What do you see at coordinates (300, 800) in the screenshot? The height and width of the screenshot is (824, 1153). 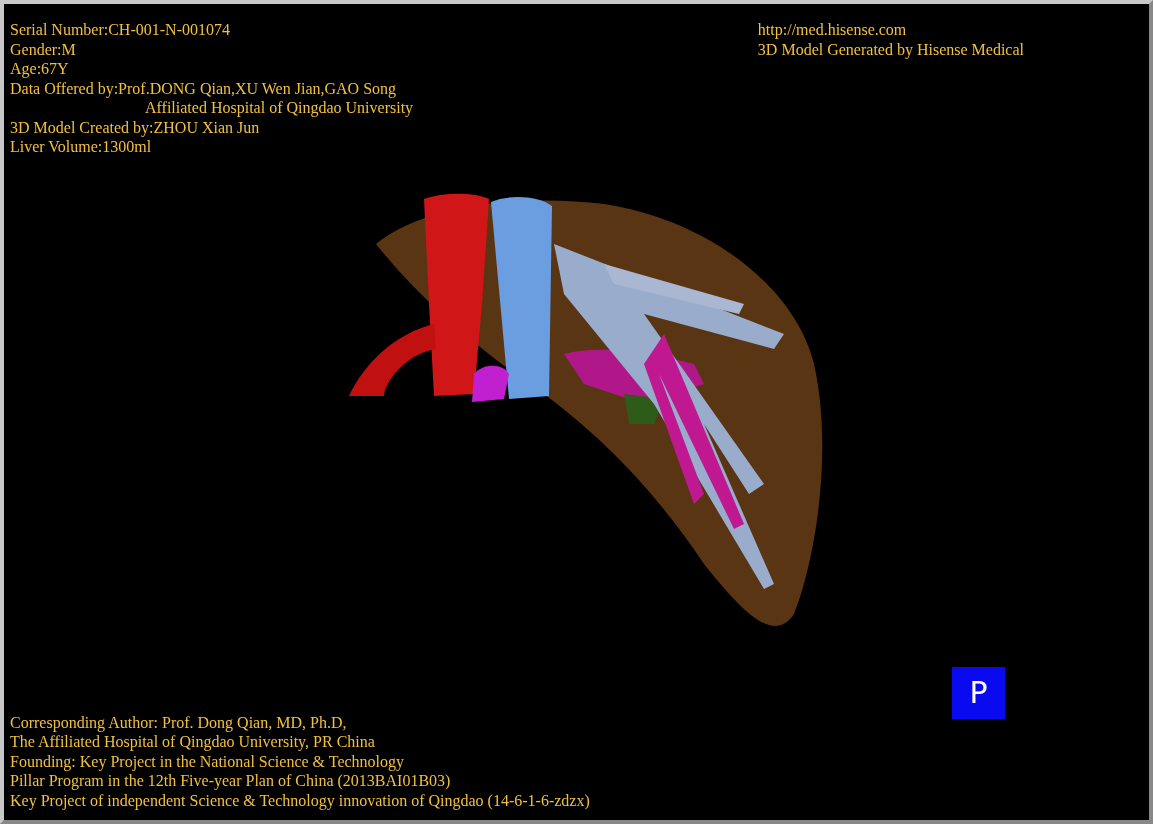 I see `info-text: Key Project of independent Science & Technology innovation of Qingdao (14-6-1-6-zdzx)` at bounding box center [300, 800].